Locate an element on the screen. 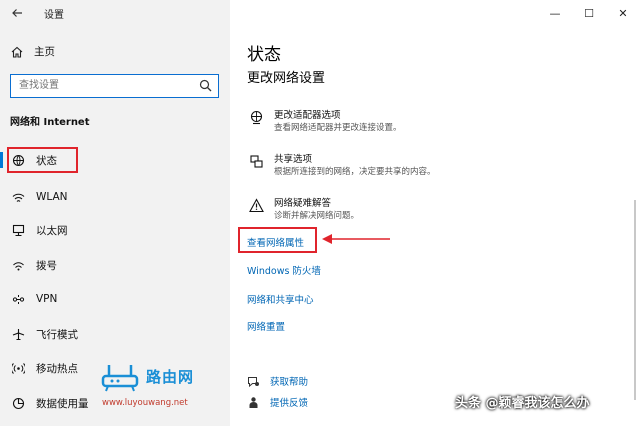  link-highlight-box is located at coordinates (277, 240).